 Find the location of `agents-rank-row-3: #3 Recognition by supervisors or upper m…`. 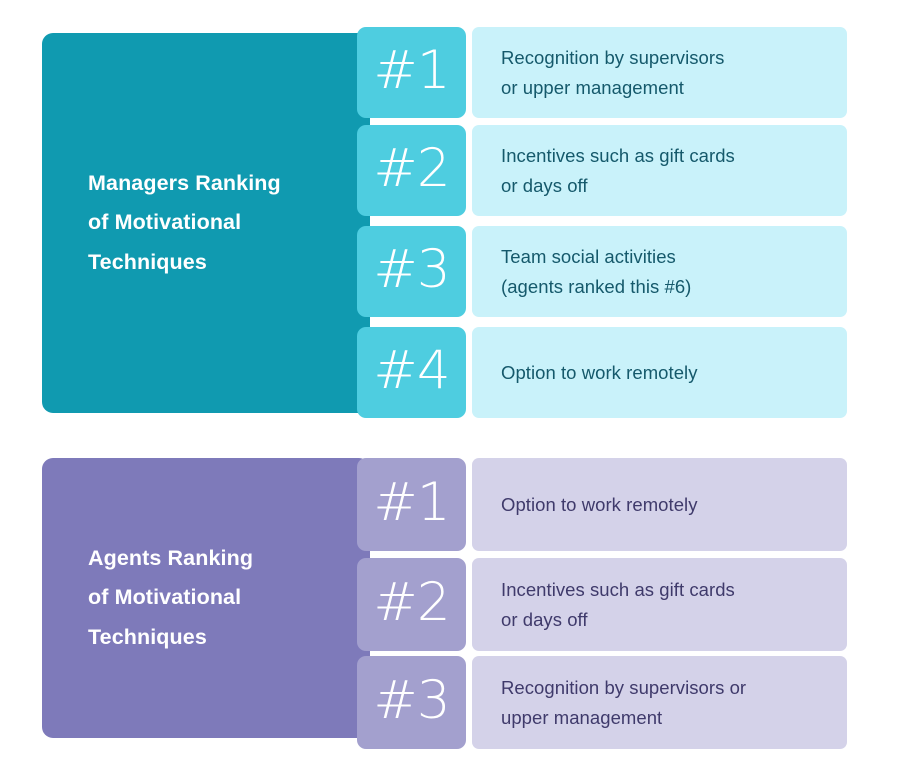

agents-rank-row-3: #3 Recognition by supervisors or upper m… is located at coordinates (628, 702).